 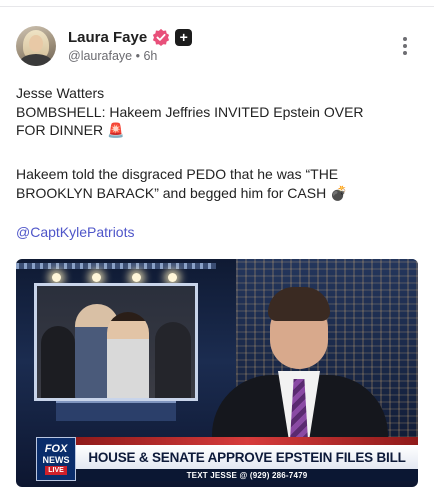 I want to click on author-display-name: Laura Faye, so click(x=107, y=37).